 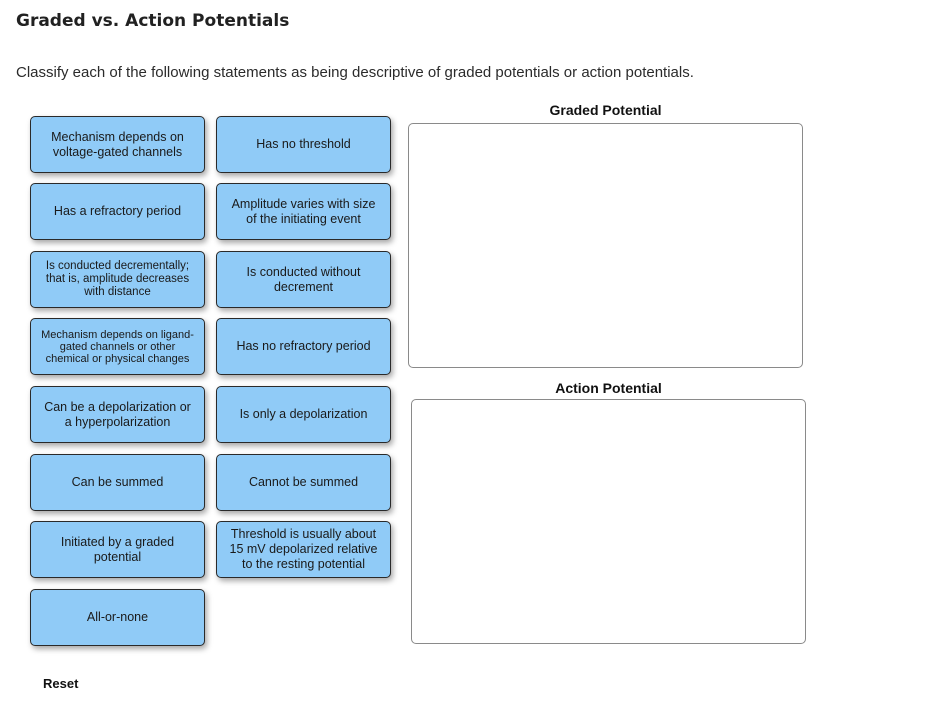 I want to click on card-conducted-without-decrement: Is conducted without decrement, so click(x=303, y=279).